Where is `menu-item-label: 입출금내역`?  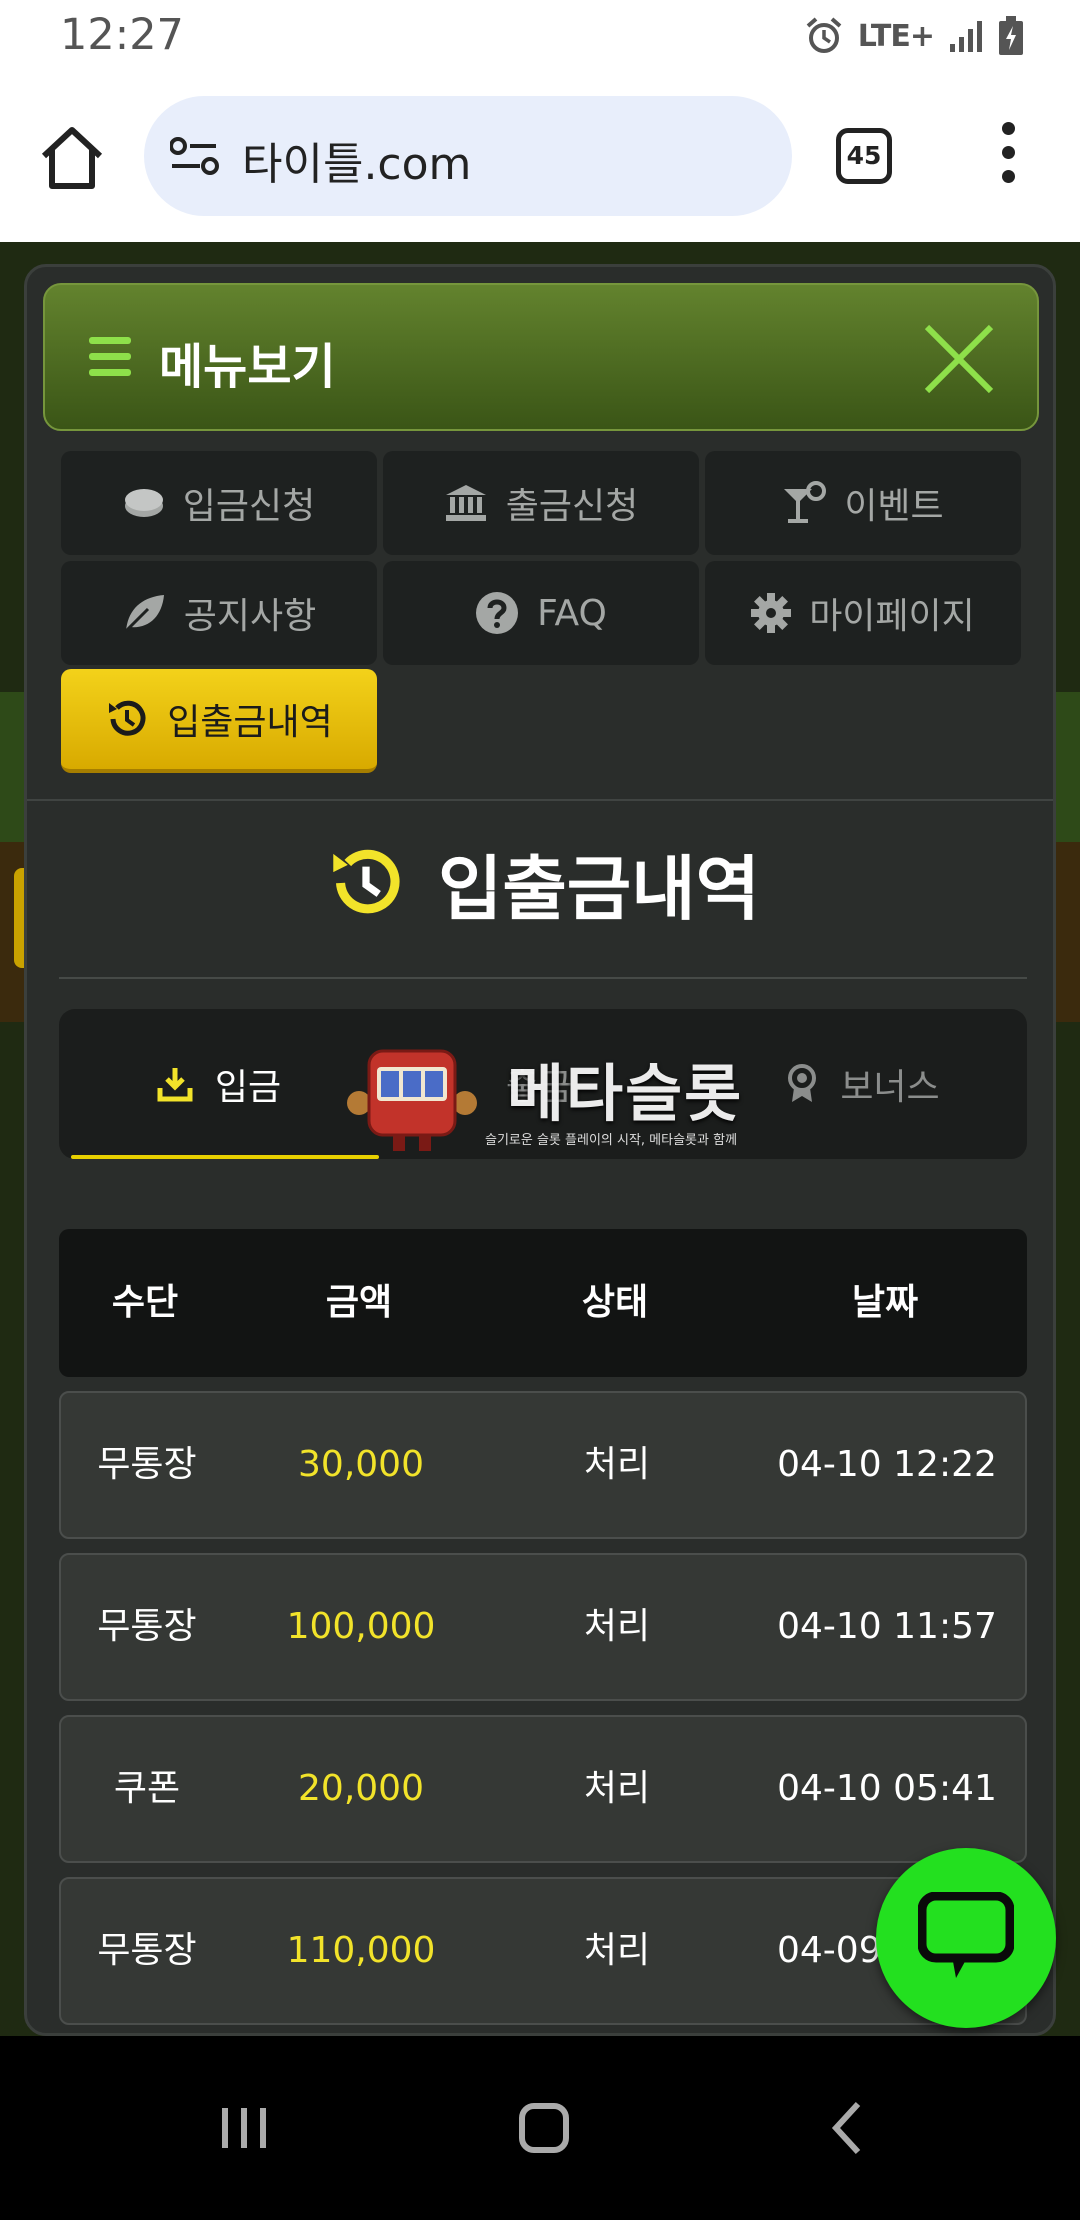
menu-item-label: 입출금내역 is located at coordinates (250, 722).